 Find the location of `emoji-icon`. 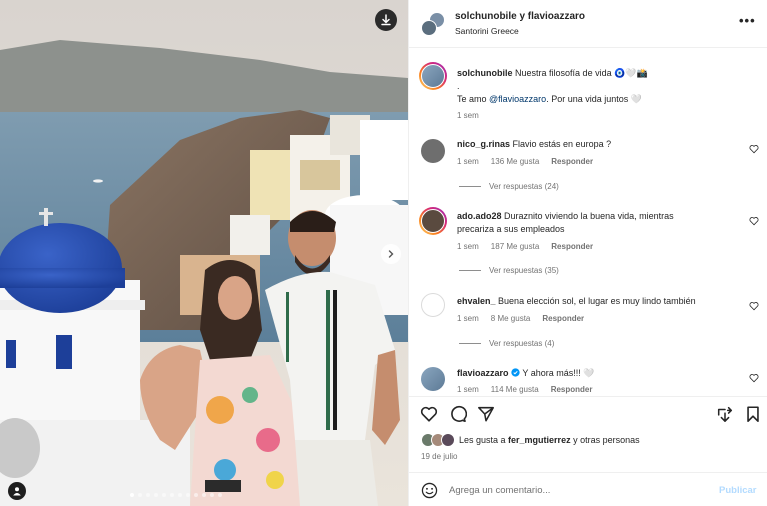

emoji-icon is located at coordinates (429, 490).